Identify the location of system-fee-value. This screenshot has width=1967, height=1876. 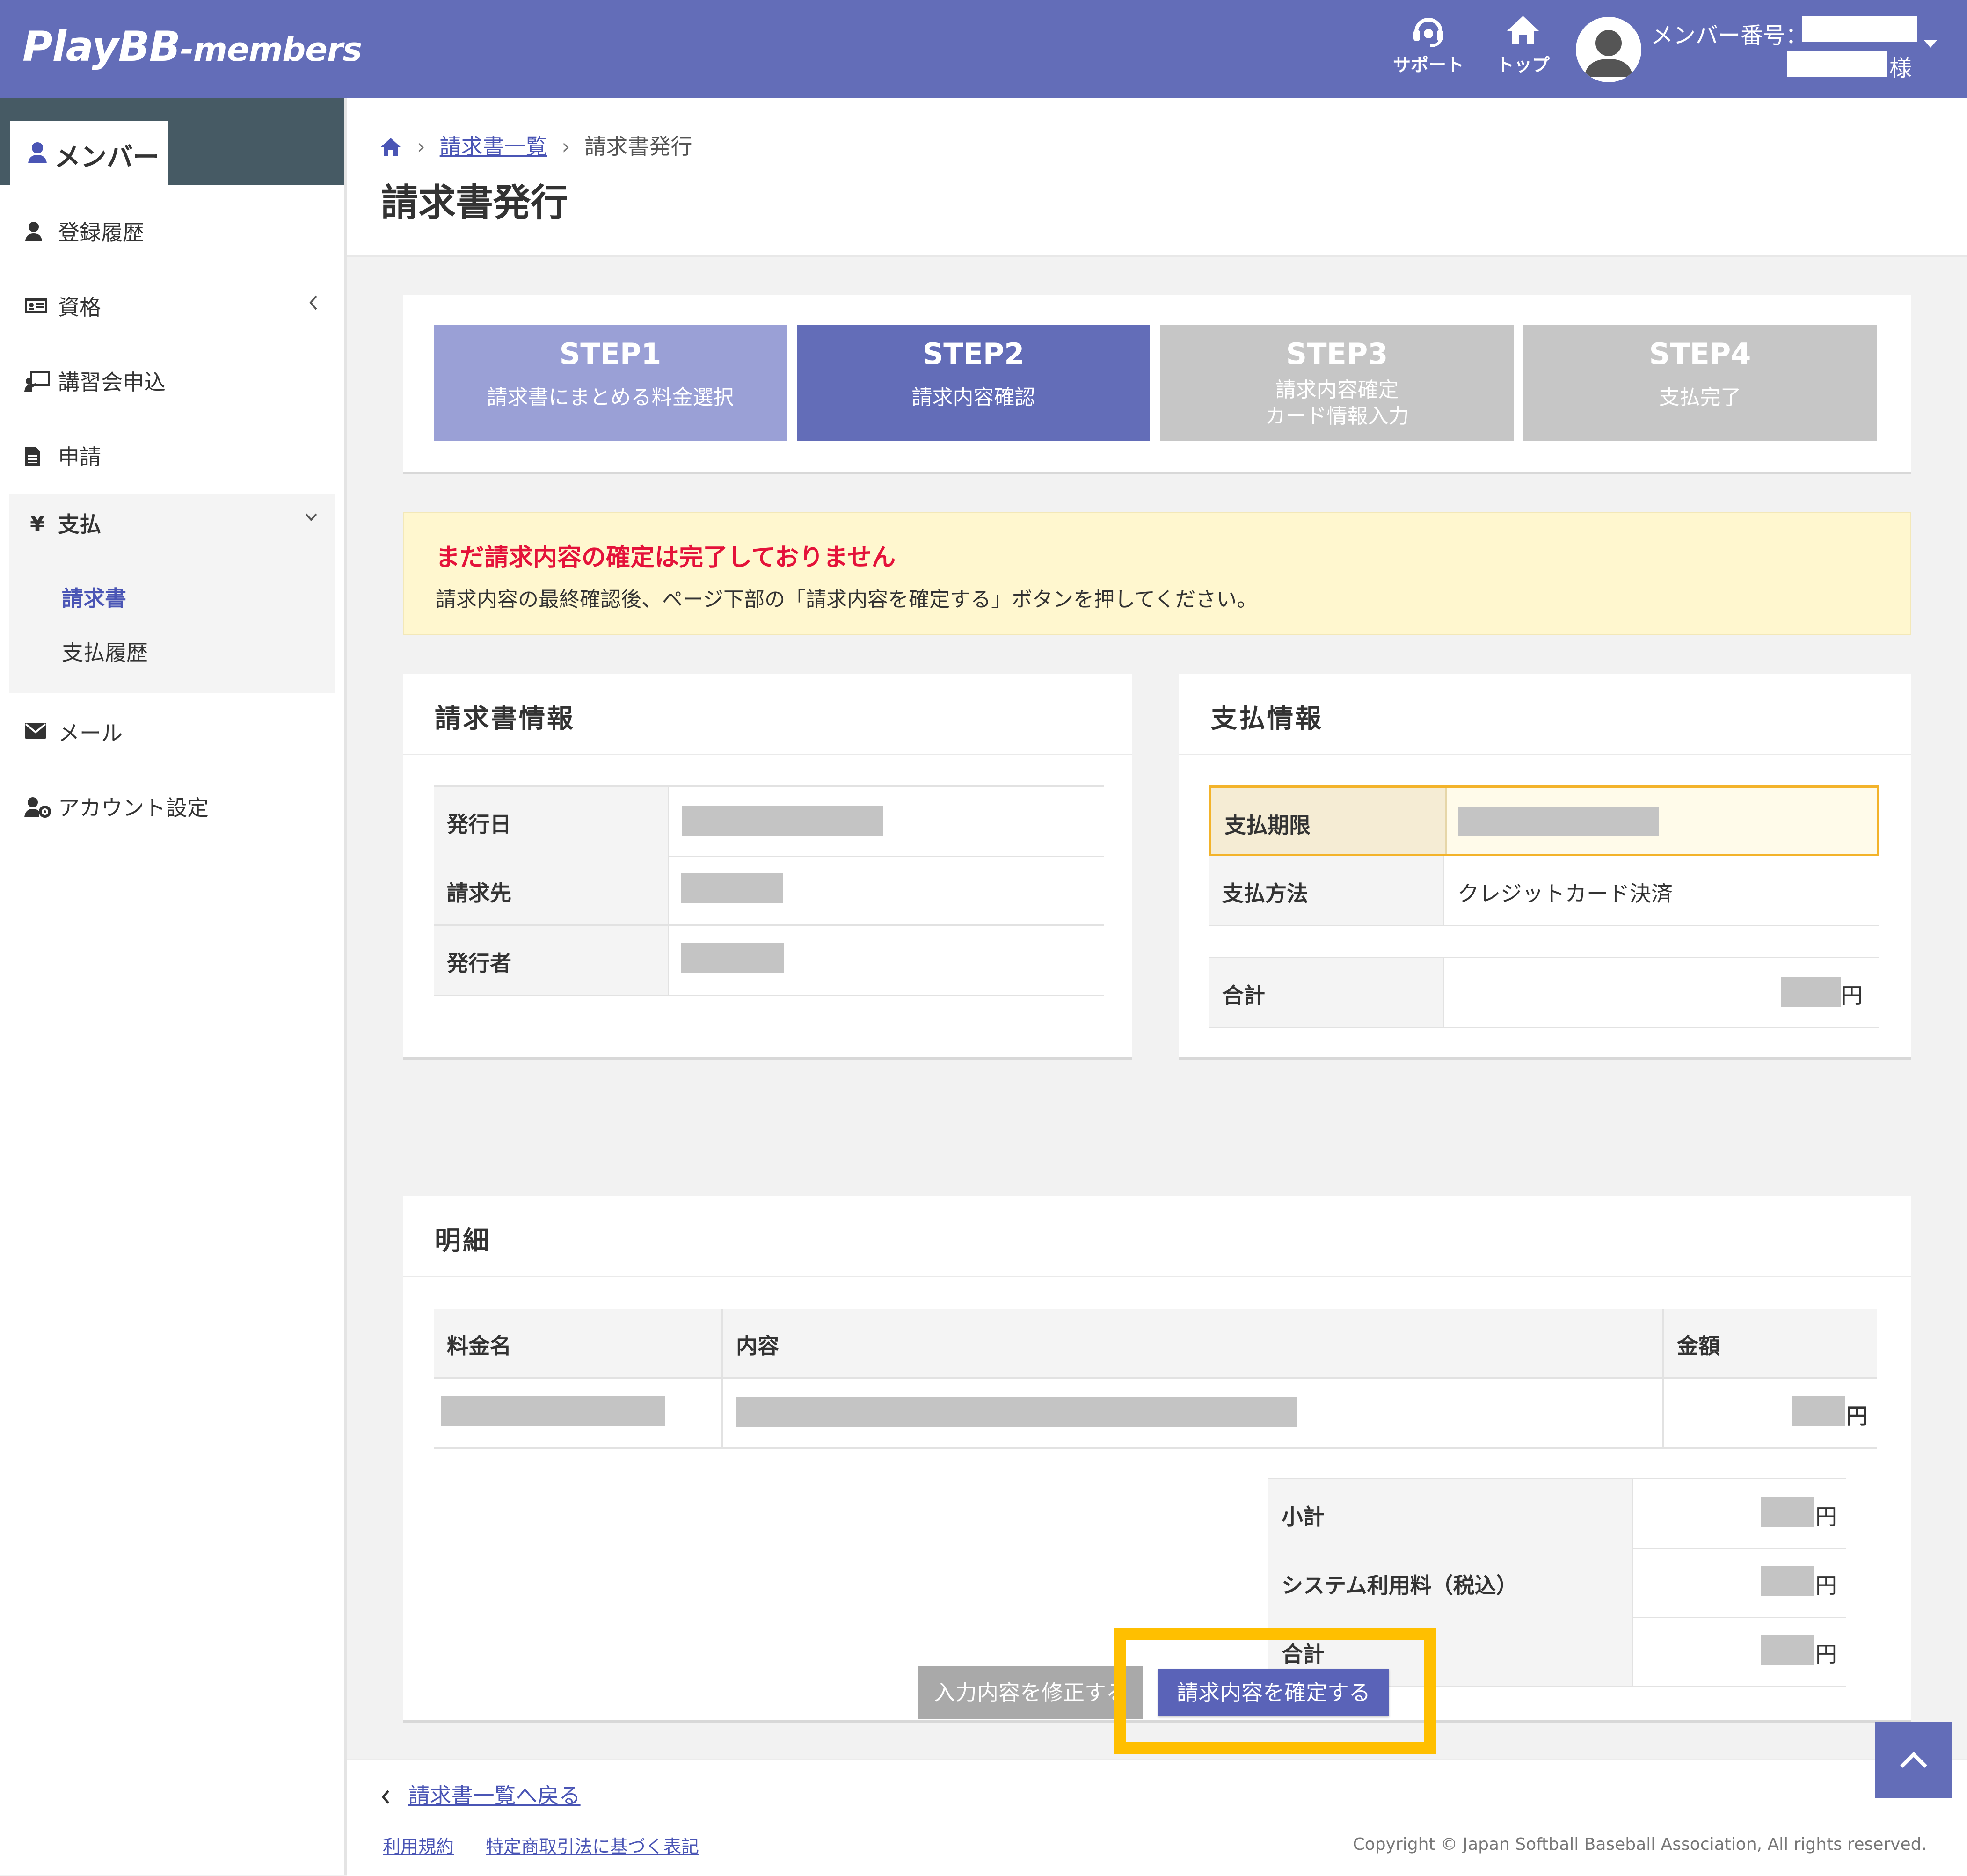
(1787, 1581).